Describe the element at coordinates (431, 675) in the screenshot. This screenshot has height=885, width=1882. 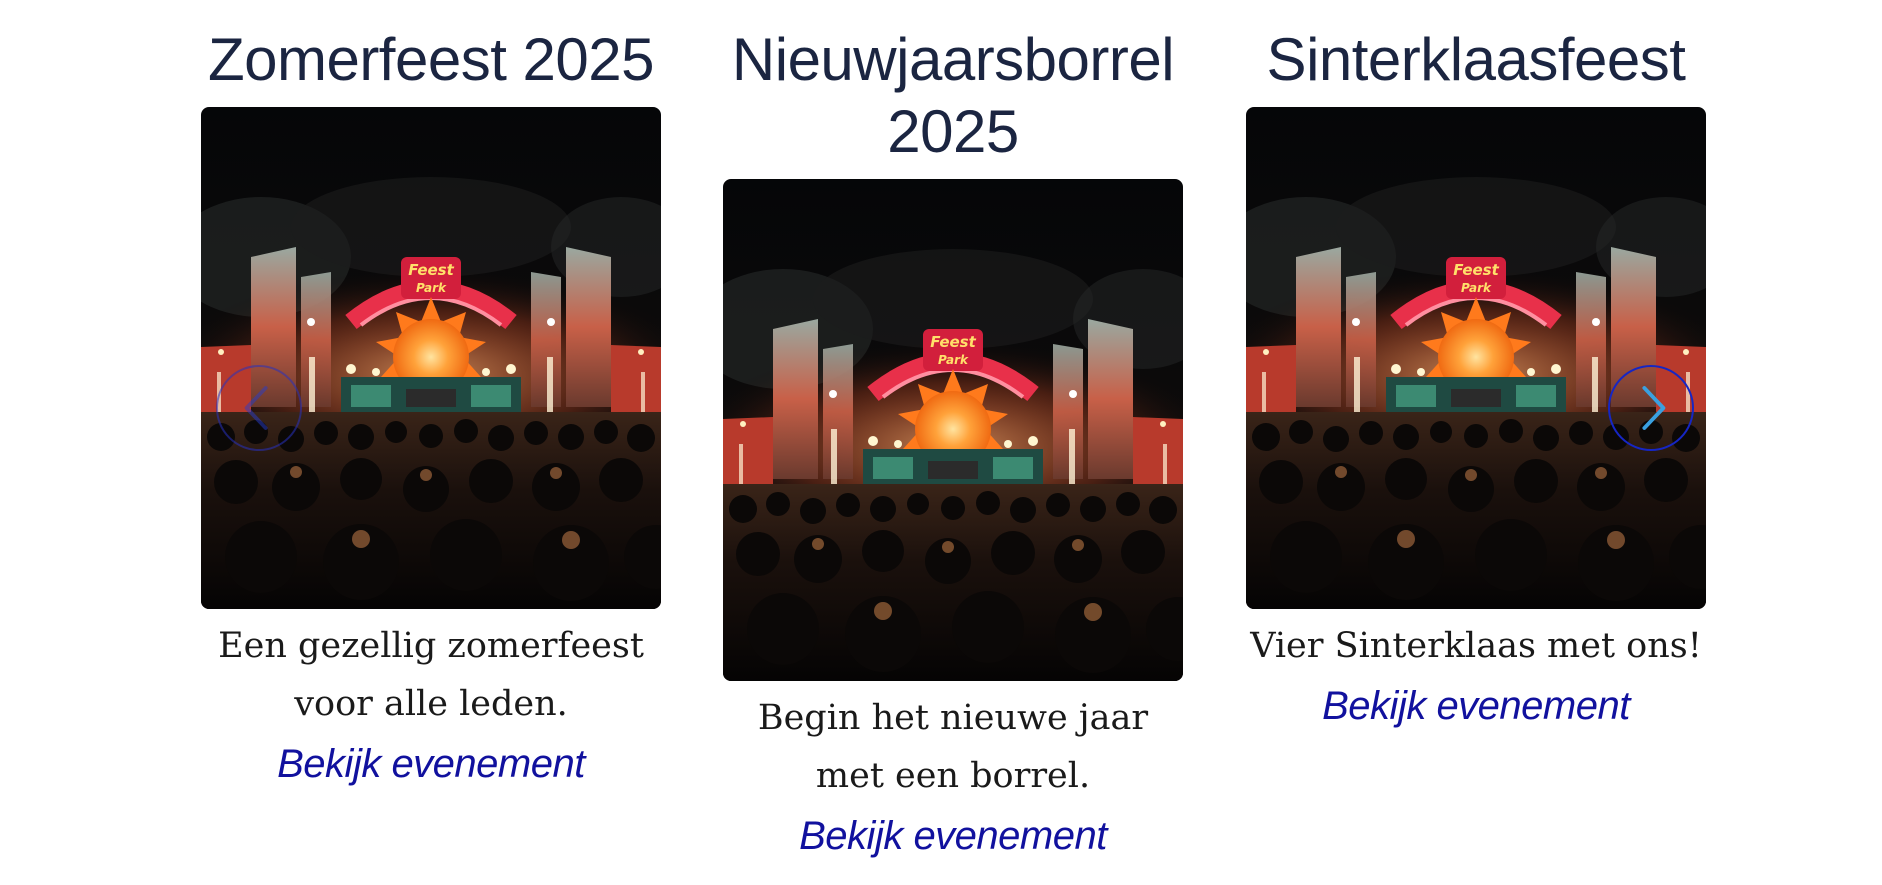
I see `event-description: Een gezellig zomerfeest voor alle leden.` at that location.